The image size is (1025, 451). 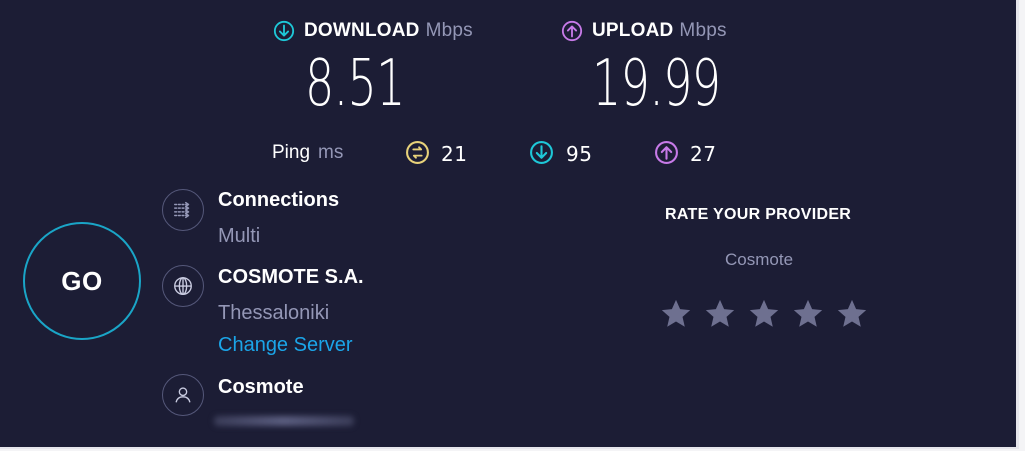 I want to click on ping-download-icon, so click(x=541, y=152).